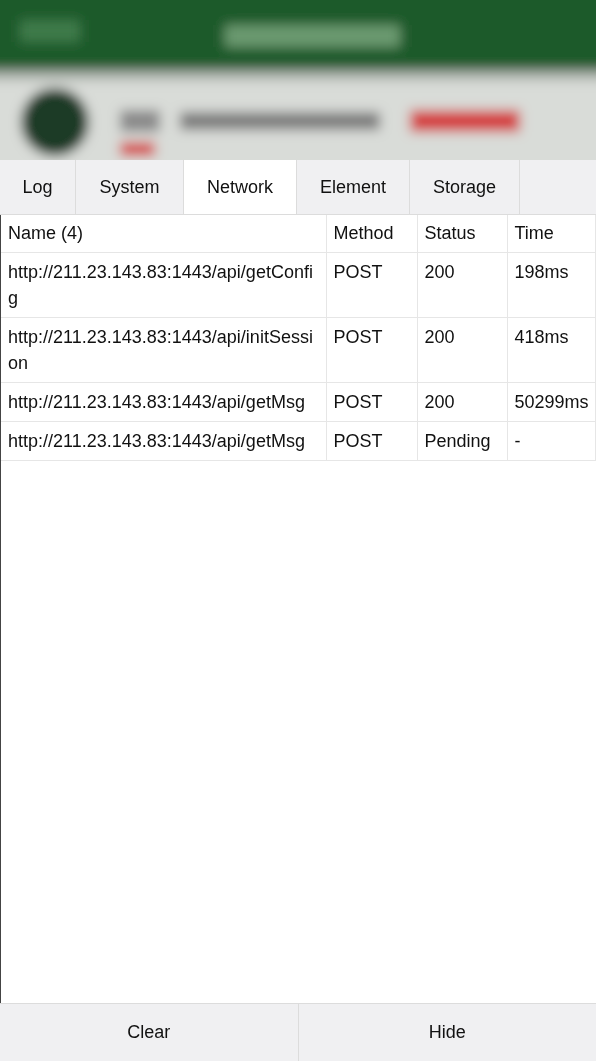 This screenshot has width=596, height=1061. I want to click on table-cell: 418ms, so click(551, 349).